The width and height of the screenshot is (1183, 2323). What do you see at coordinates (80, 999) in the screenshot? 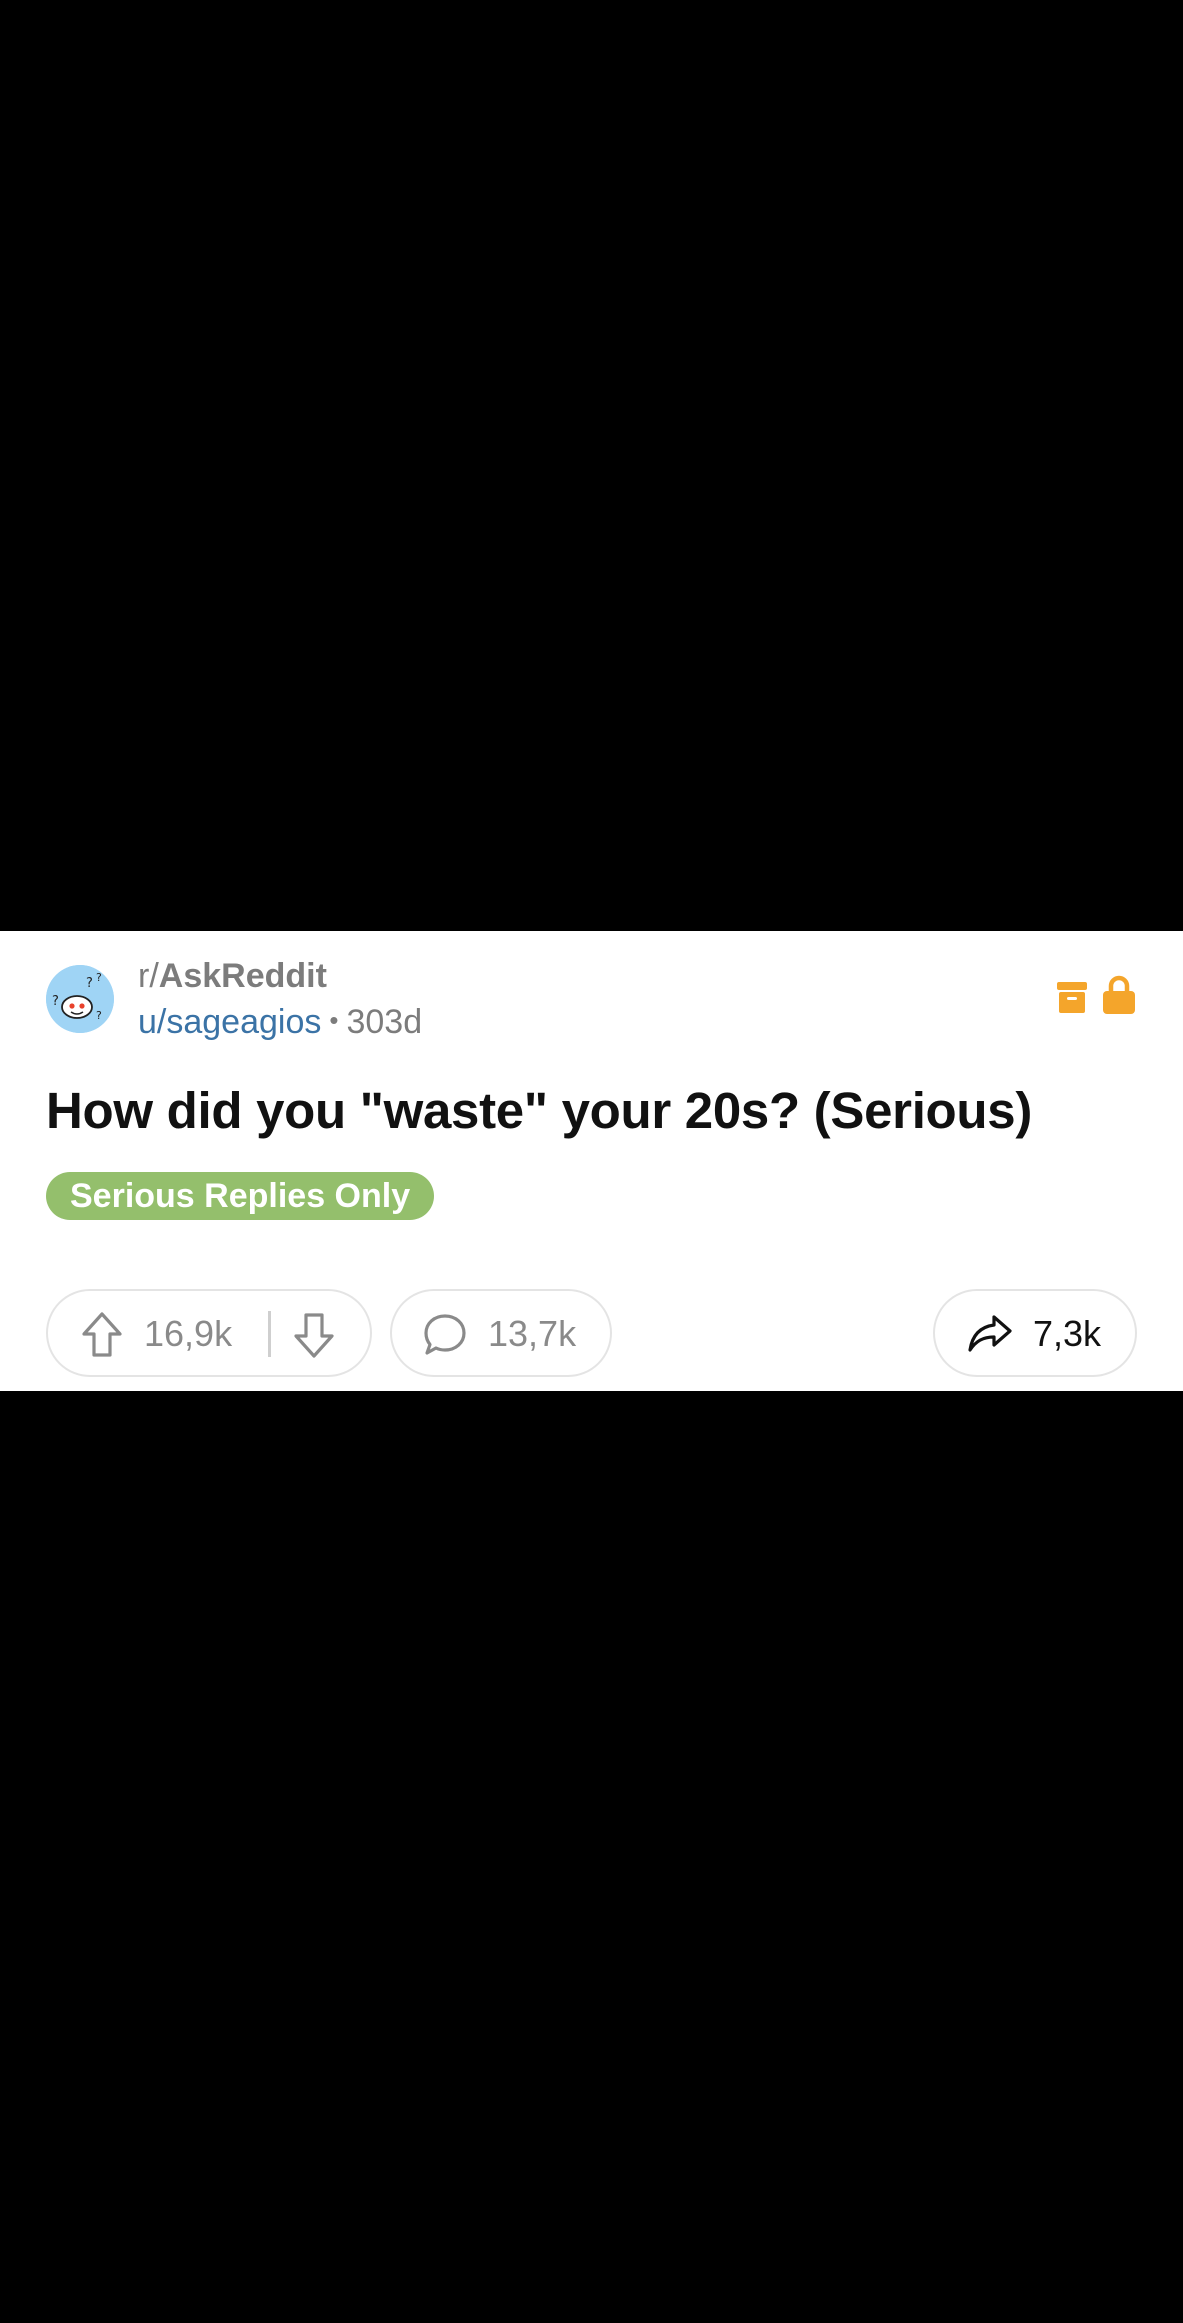
I see `subreddit-avatar: ? ? ? ?` at bounding box center [80, 999].